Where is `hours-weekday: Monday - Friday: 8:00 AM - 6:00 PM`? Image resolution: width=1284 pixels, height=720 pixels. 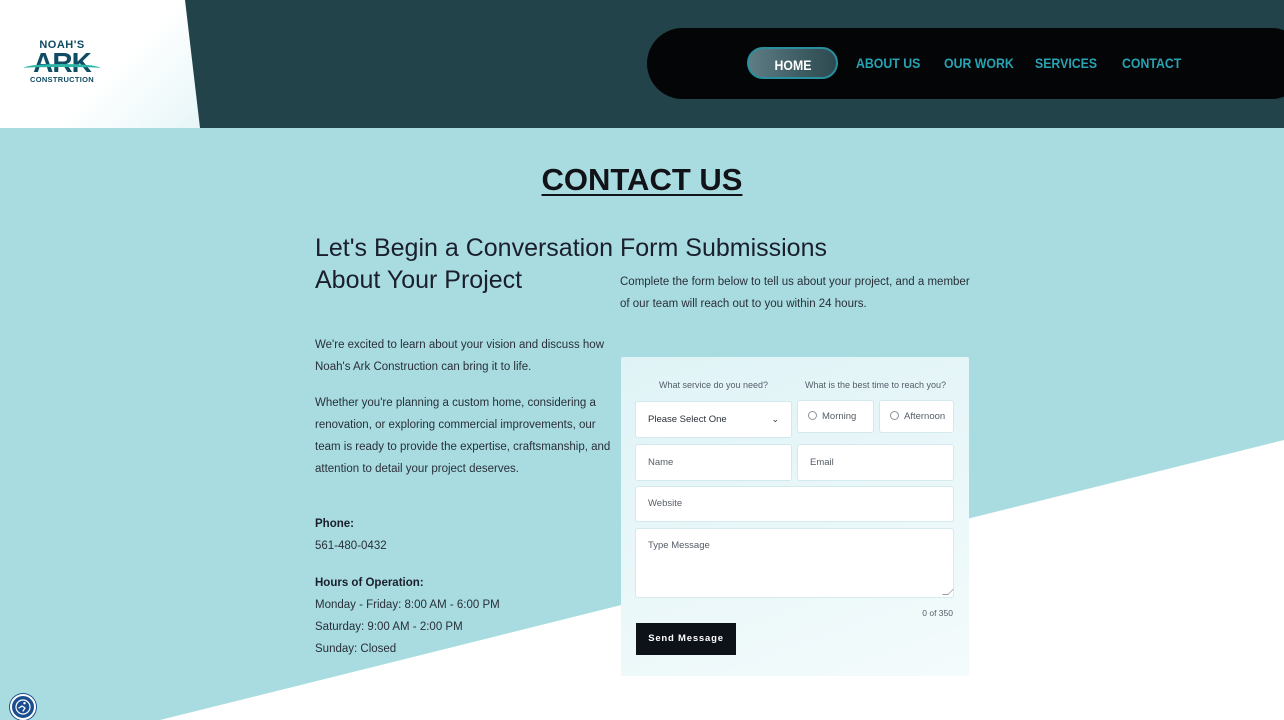 hours-weekday: Monday - Friday: 8:00 AM - 6:00 PM is located at coordinates (407, 605).